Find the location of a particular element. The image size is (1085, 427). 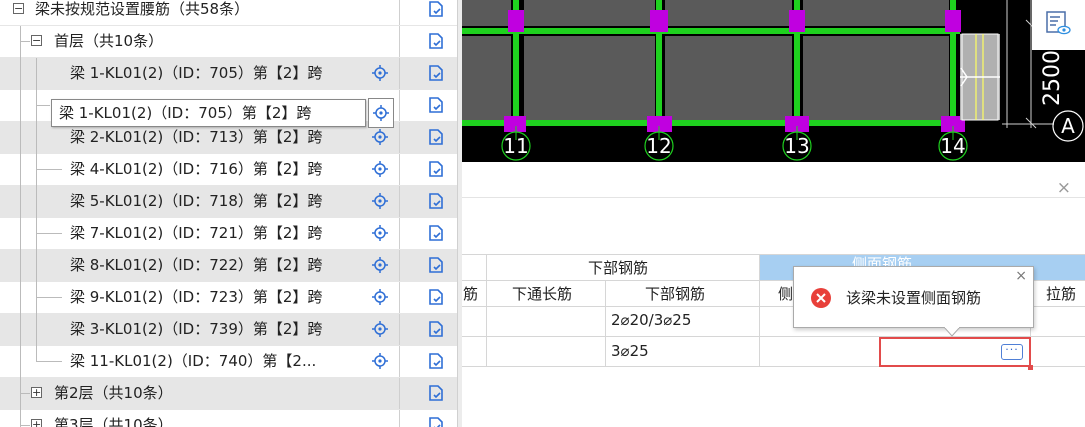

tree-item-label: 梁 7-KL01(2)（ID：721）第【2】跨 is located at coordinates (196, 233).